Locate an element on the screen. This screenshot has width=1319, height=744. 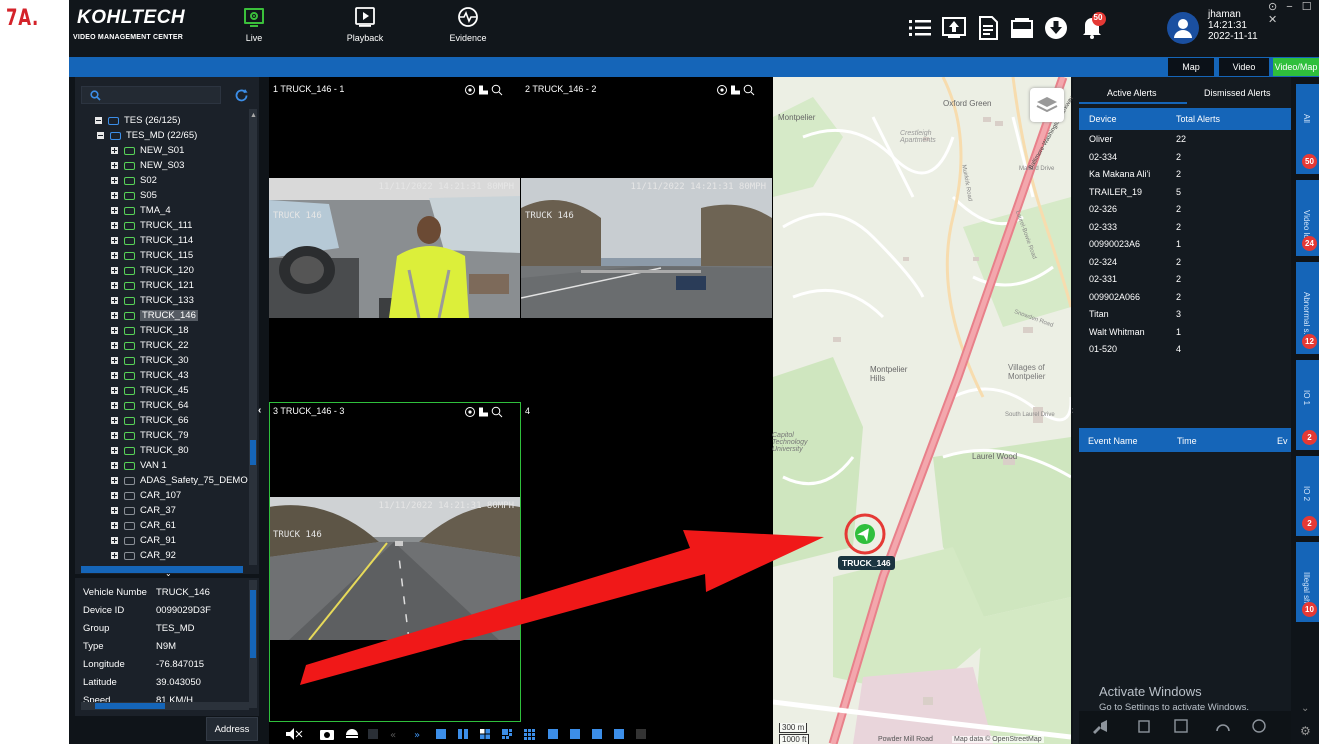
tree-horizontal-scrollbar is located at coordinates (162, 569).